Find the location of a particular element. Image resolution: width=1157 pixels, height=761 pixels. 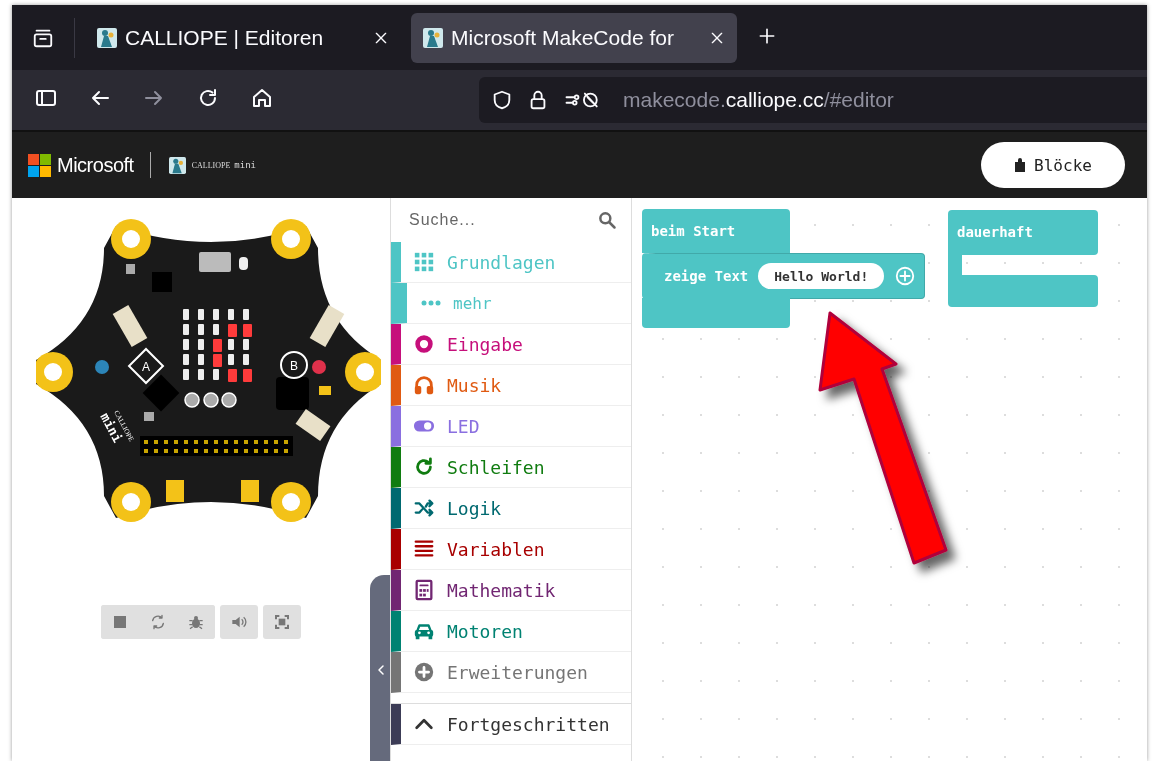

address-bar: makecode.calliope.cc/#editor is located at coordinates (813, 100).